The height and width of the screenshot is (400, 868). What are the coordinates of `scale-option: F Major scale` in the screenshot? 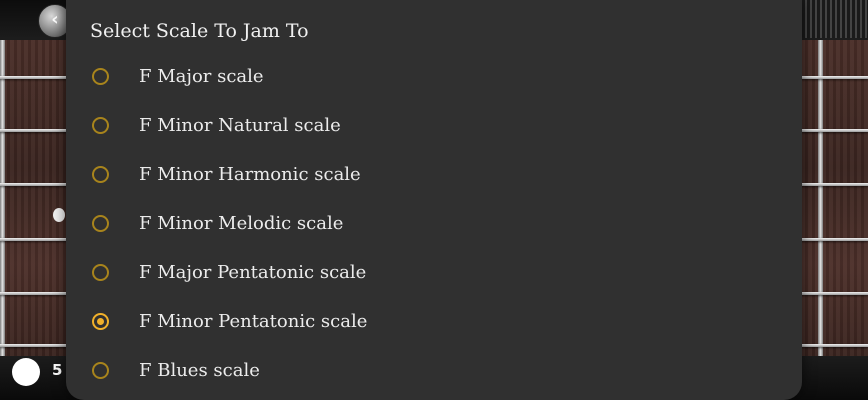 It's located at (434, 78).